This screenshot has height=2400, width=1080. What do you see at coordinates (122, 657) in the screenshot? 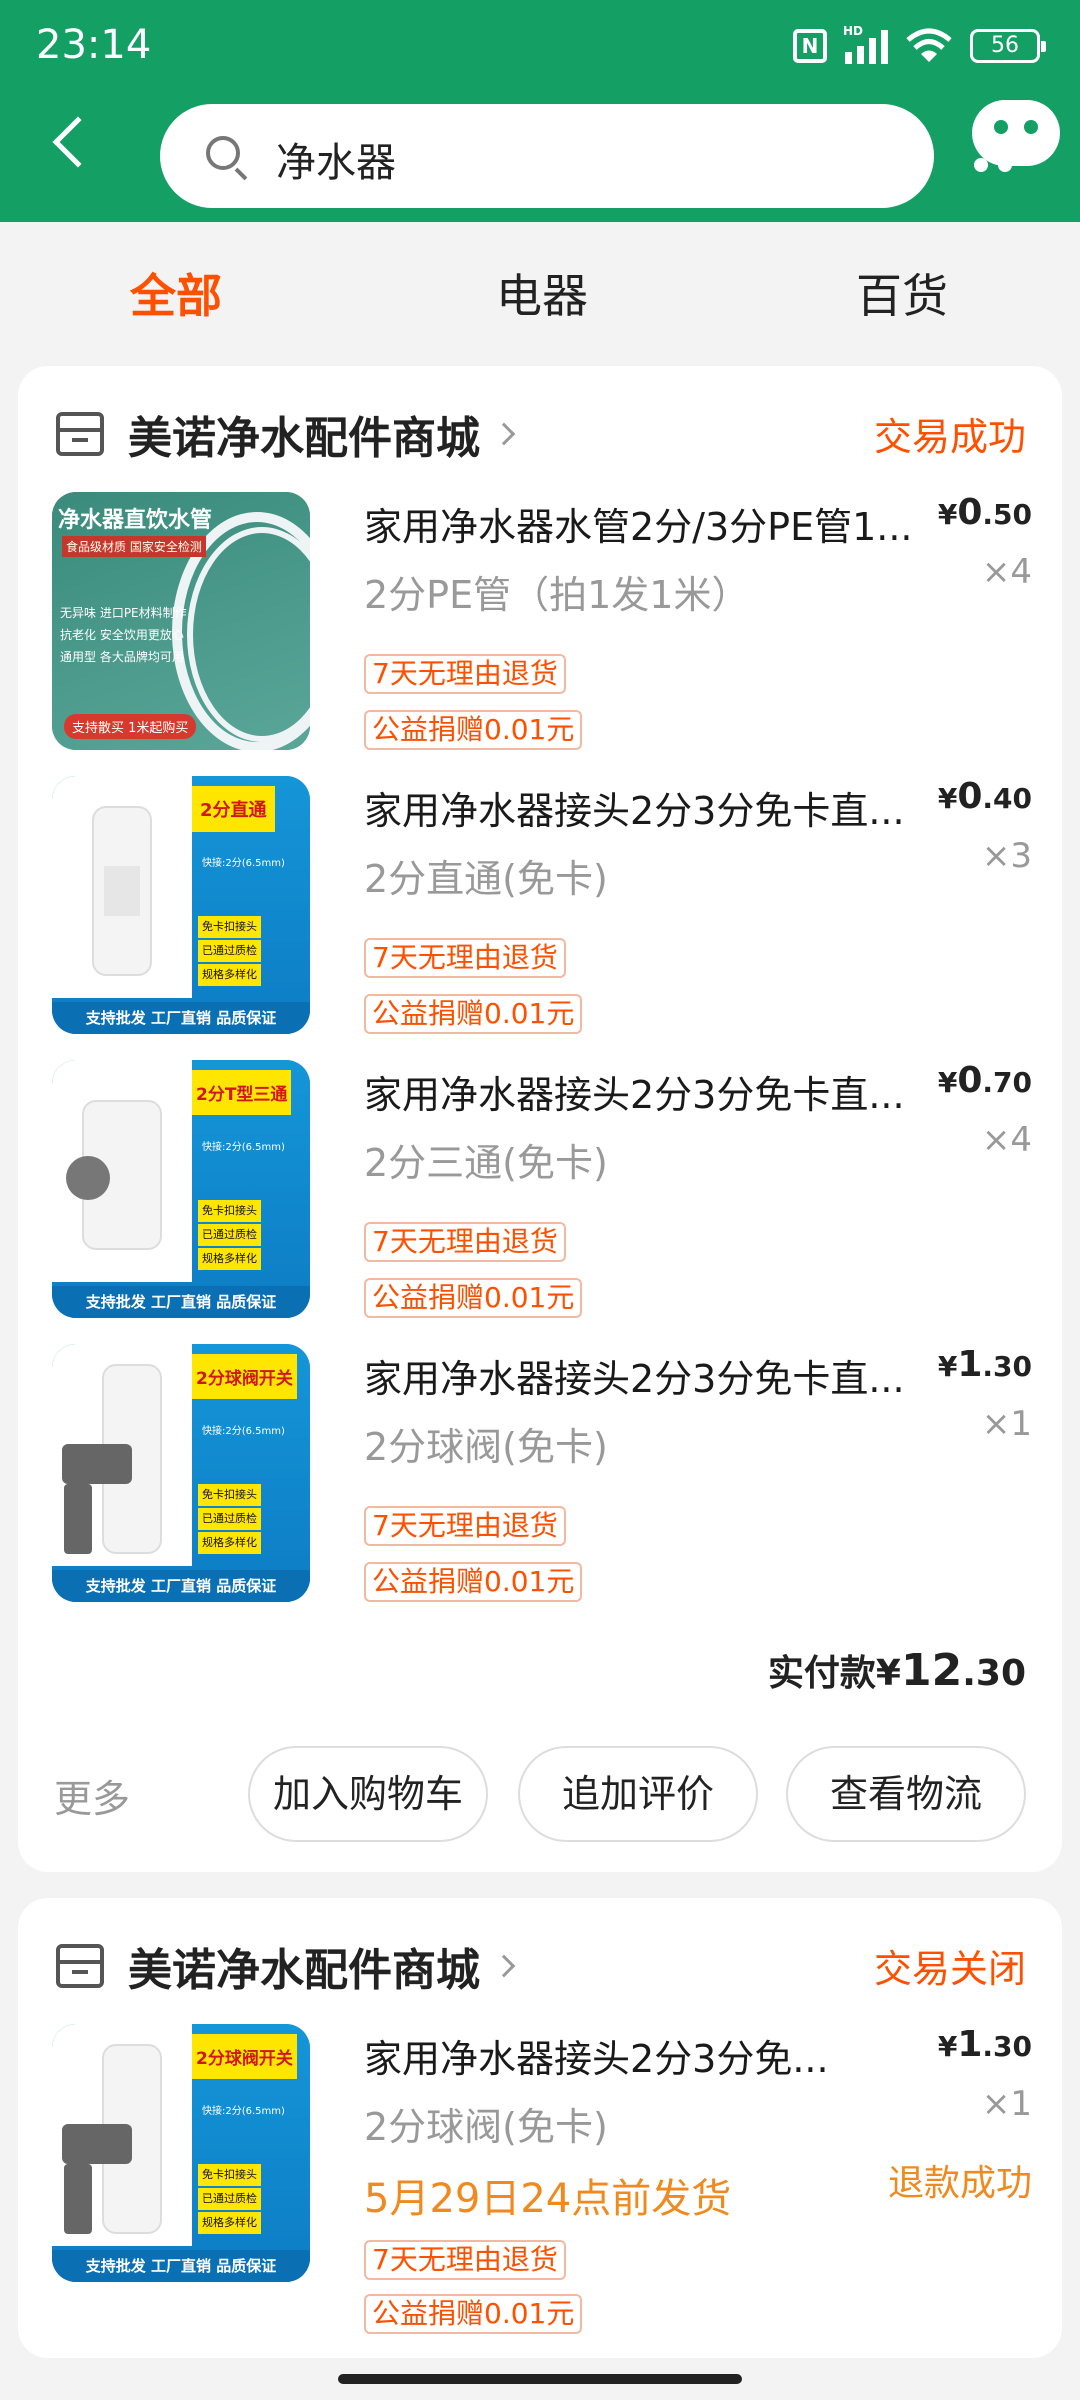
I see `thumb-feature: 通用型 各大品牌均可用` at bounding box center [122, 657].